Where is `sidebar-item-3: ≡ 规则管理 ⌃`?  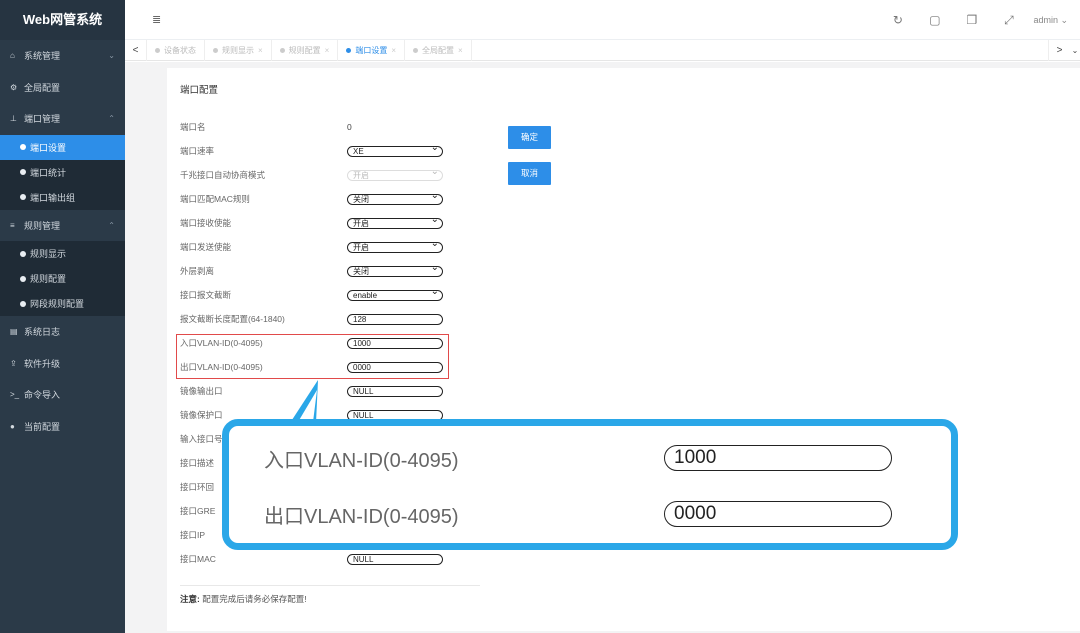
sidebar-item-3: ≡ 规则管理 ⌃ is located at coordinates (62, 226).